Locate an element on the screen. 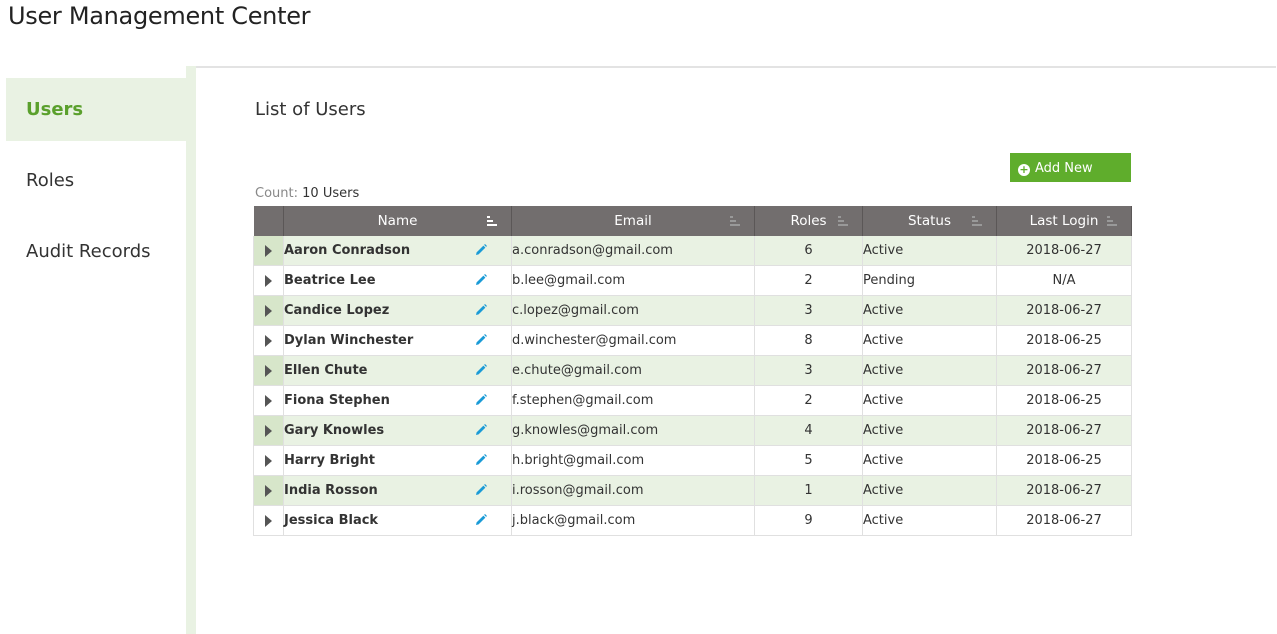  name-cell: Jessica Black is located at coordinates (397, 520).